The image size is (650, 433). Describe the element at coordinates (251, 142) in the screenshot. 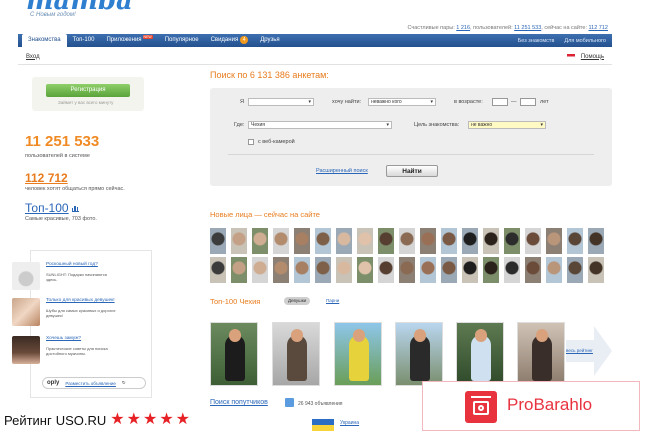

I see `webcam-checkbox` at that location.